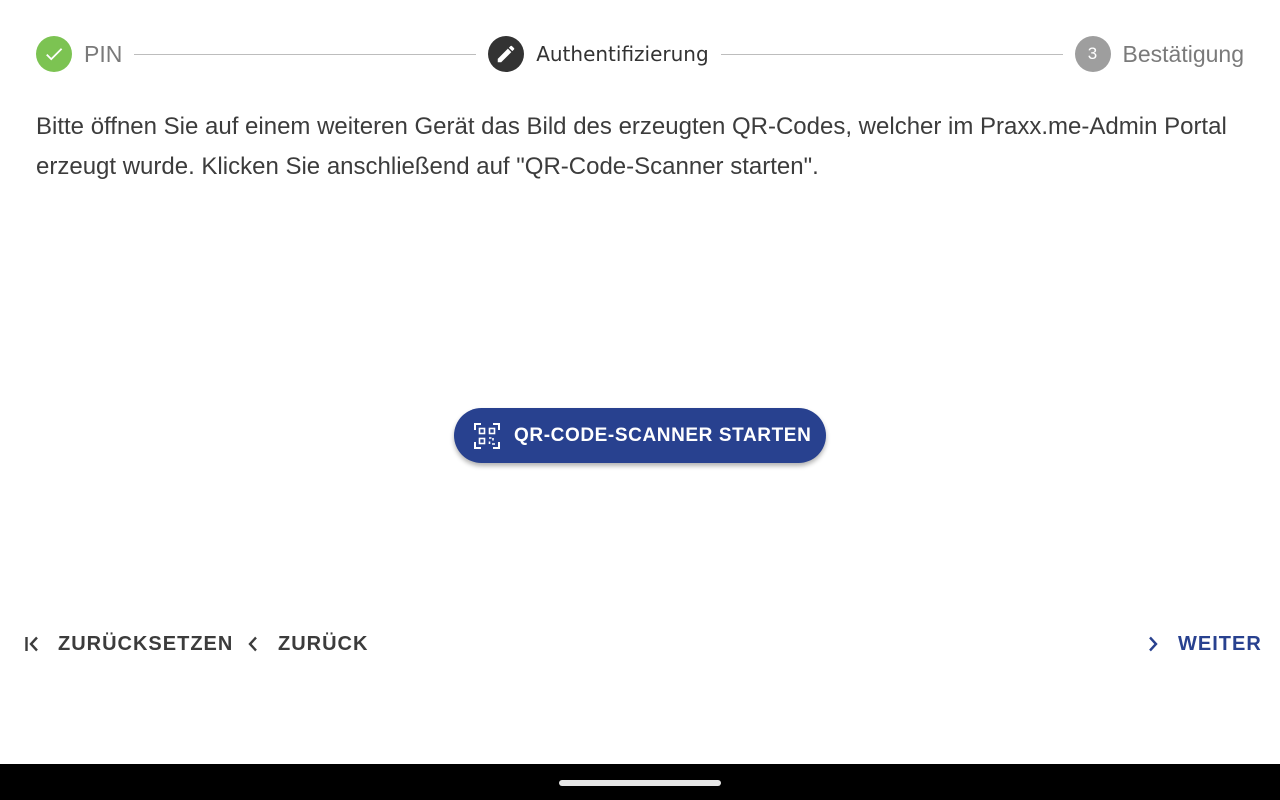 The width and height of the screenshot is (1280, 800). I want to click on step-pin: PIN, so click(79, 54).